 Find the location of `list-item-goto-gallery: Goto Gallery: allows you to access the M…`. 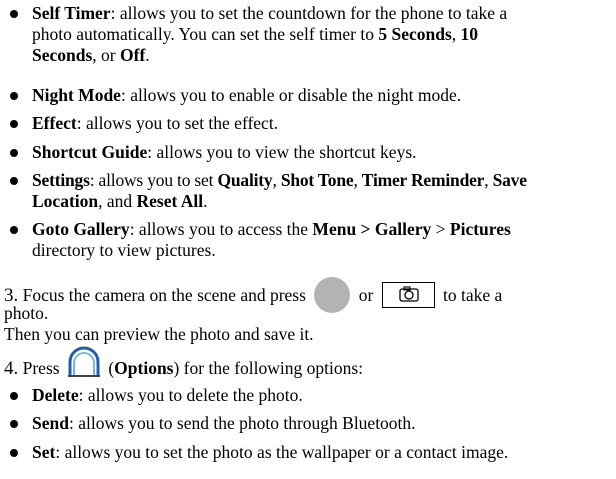

list-item-goto-gallery: Goto Gallery: allows you to access the M… is located at coordinates (308, 240).